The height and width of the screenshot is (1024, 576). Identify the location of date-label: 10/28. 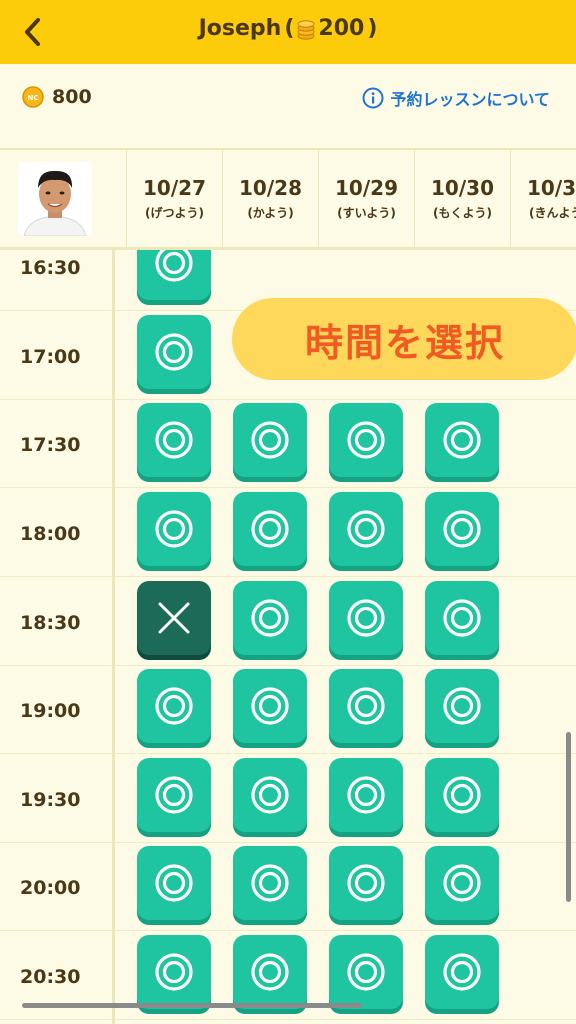
(270, 188).